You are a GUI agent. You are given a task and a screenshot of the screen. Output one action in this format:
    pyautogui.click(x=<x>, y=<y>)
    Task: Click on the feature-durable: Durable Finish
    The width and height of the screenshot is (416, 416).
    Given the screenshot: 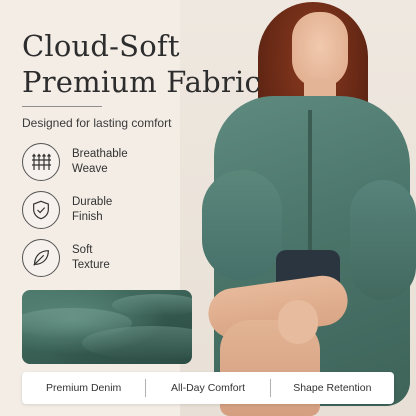 What is the action you would take?
    pyautogui.click(x=75, y=210)
    